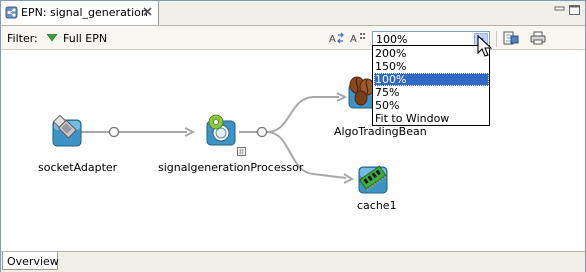  I want to click on minimize-icon, so click(559, 10).